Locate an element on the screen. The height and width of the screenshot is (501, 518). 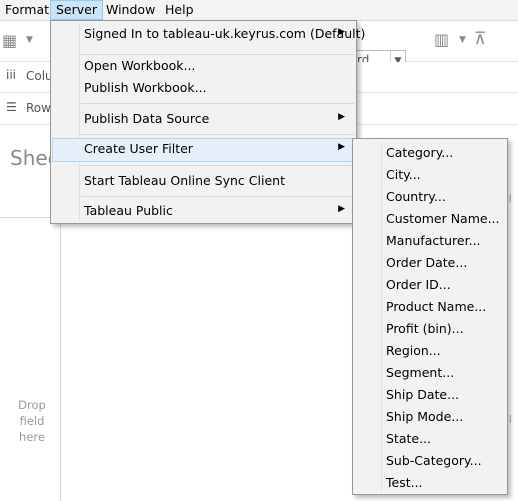
drop-field-text: Drop field here is located at coordinates (32, 421).